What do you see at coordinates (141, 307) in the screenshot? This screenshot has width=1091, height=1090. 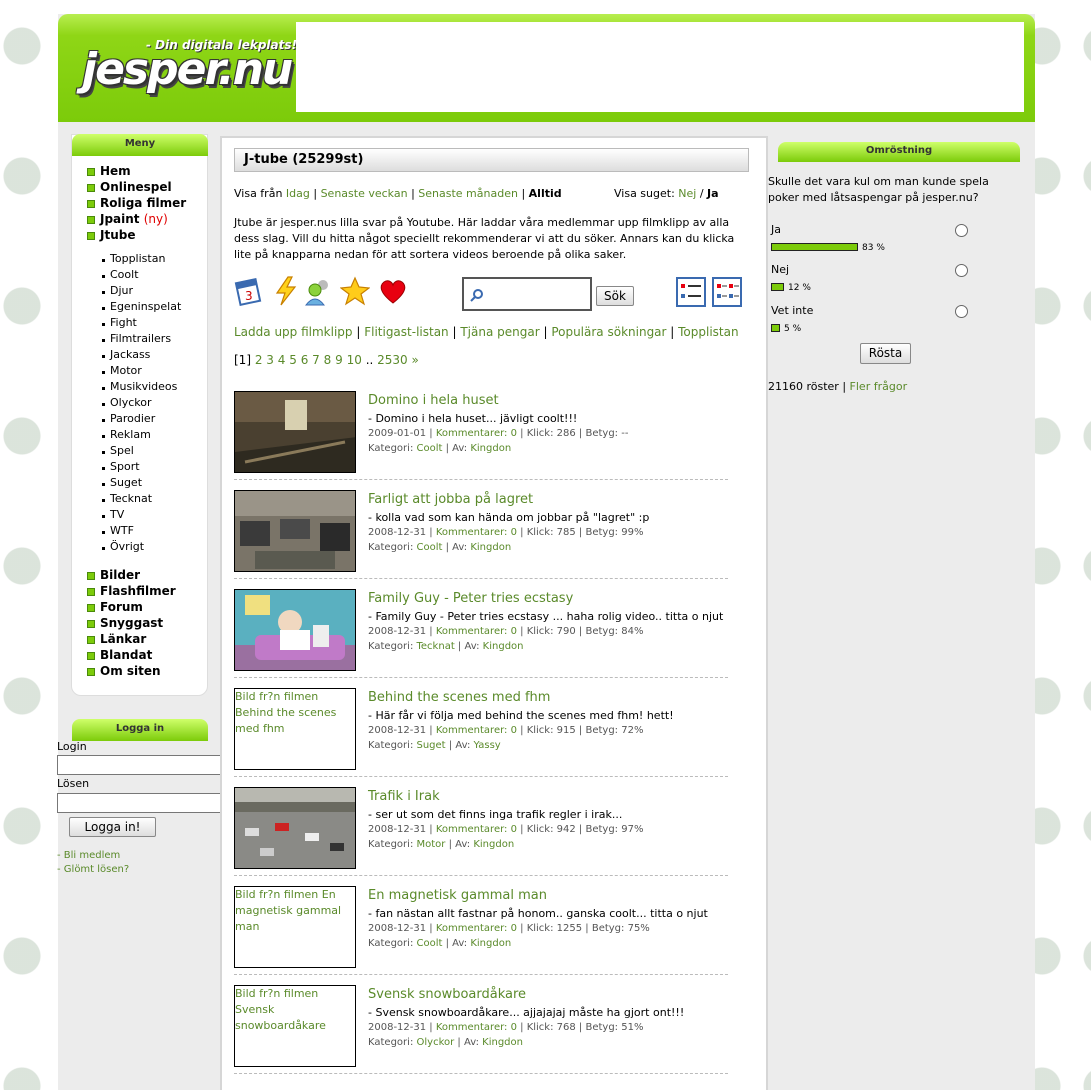 I see `submenu-item-3: Egeninspelat` at bounding box center [141, 307].